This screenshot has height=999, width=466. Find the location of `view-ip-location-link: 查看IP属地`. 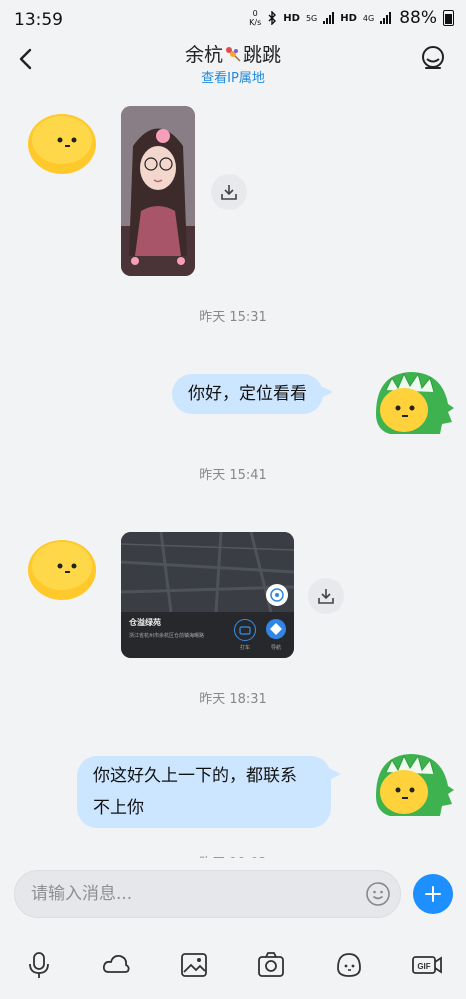

view-ip-location-link: 查看IP属地 is located at coordinates (233, 76).